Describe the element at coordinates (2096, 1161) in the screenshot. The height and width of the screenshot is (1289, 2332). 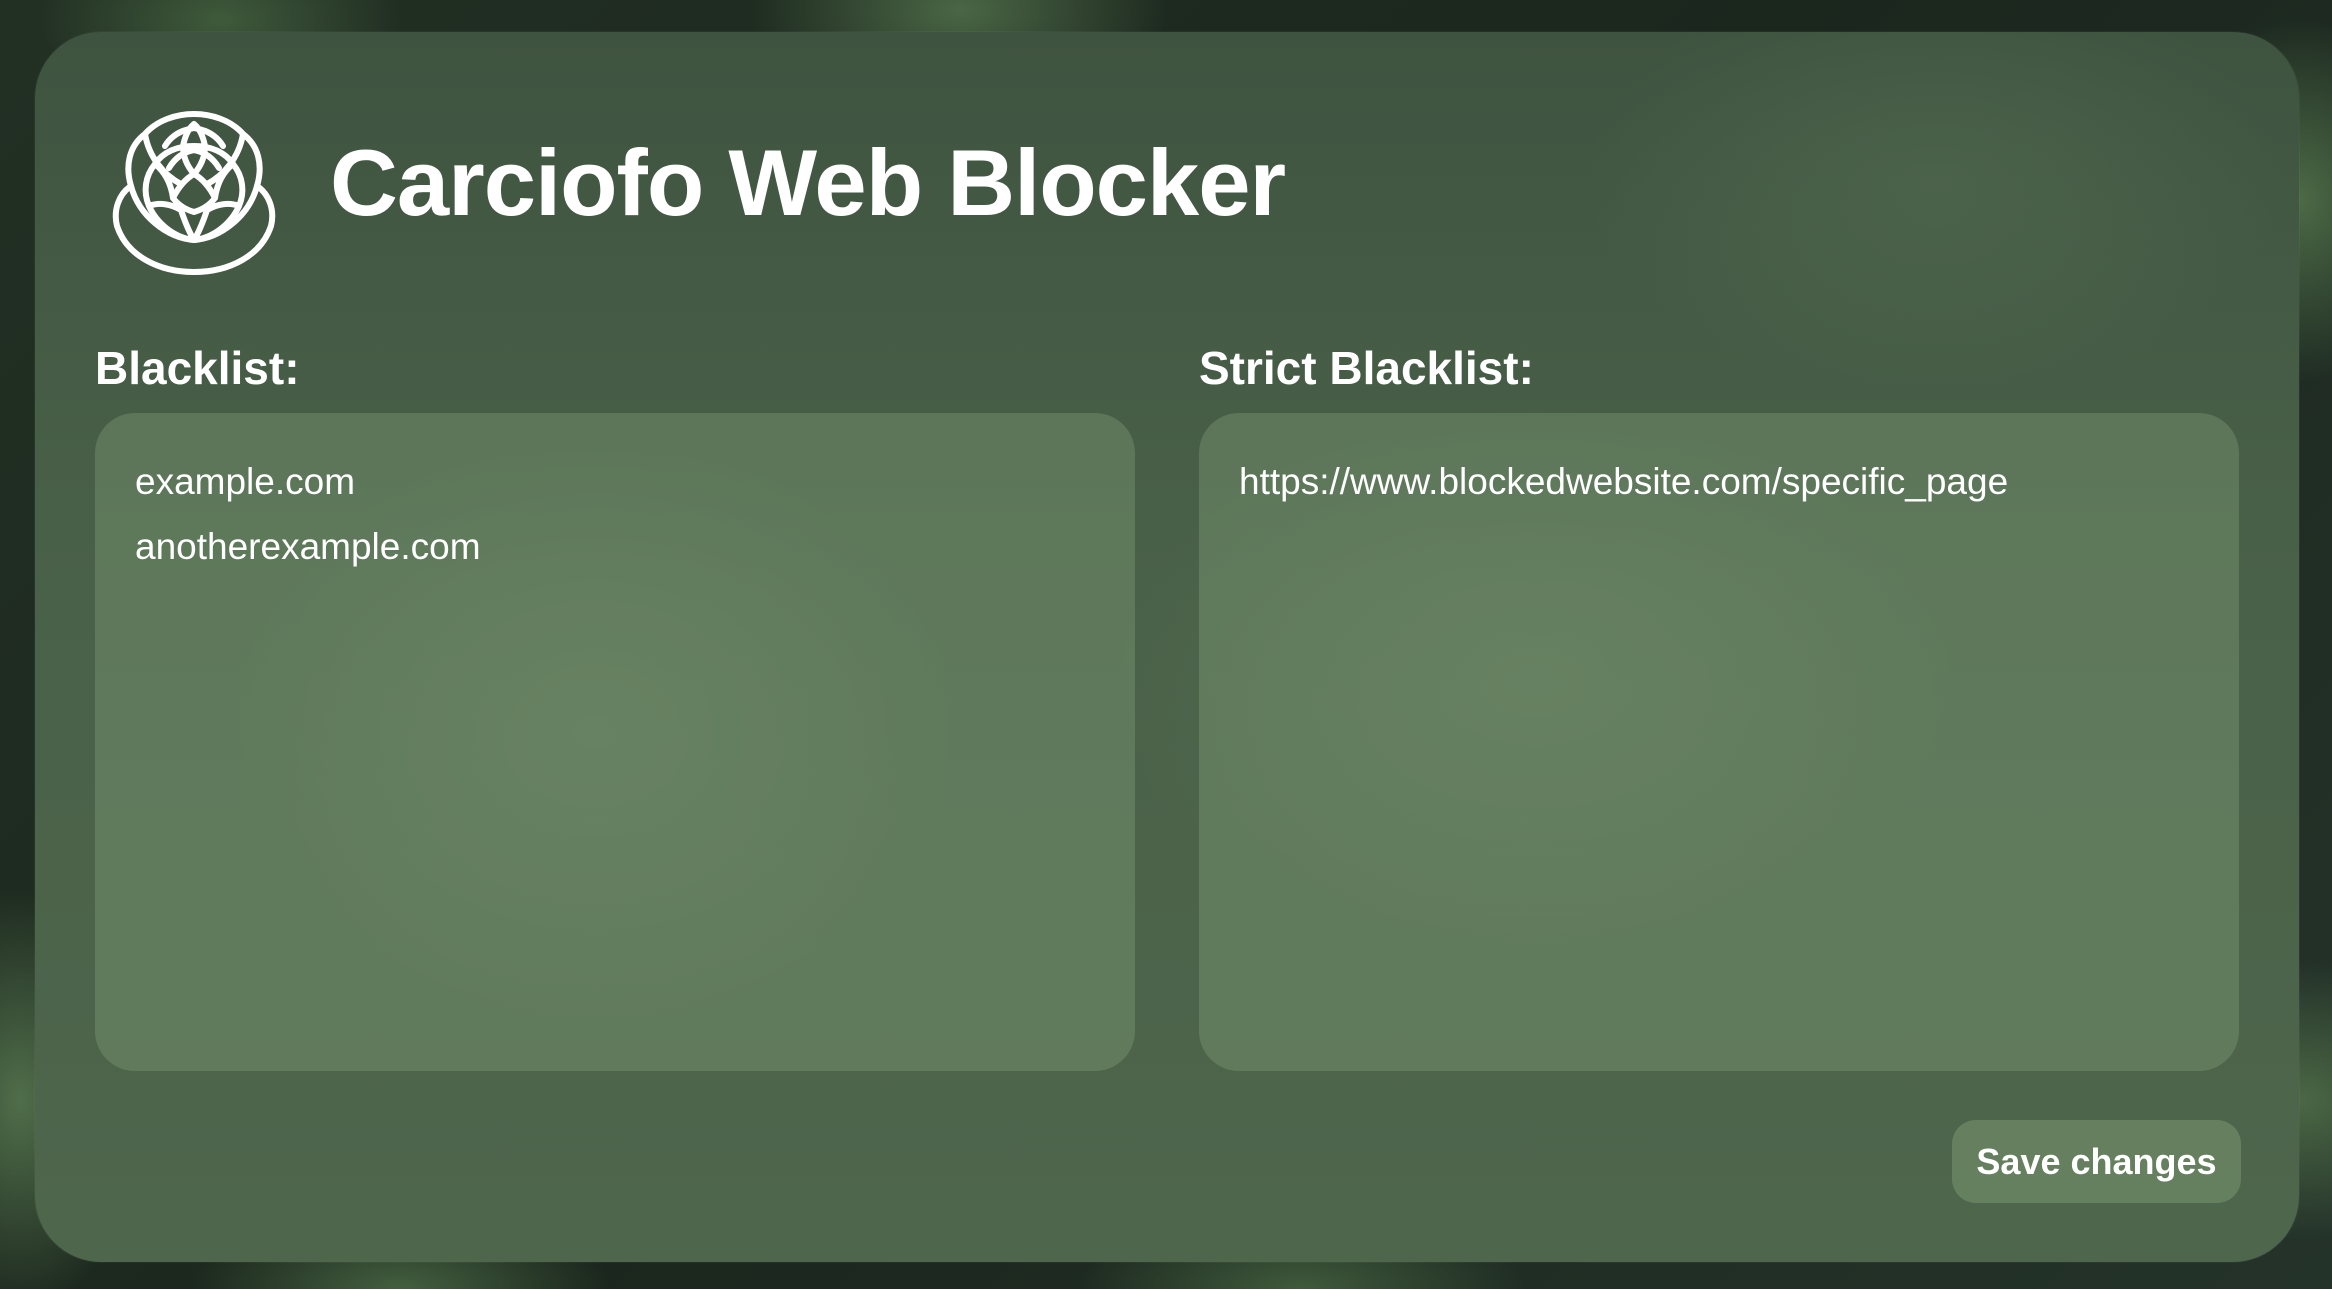
I see `save-changes-button: Save changes` at that location.